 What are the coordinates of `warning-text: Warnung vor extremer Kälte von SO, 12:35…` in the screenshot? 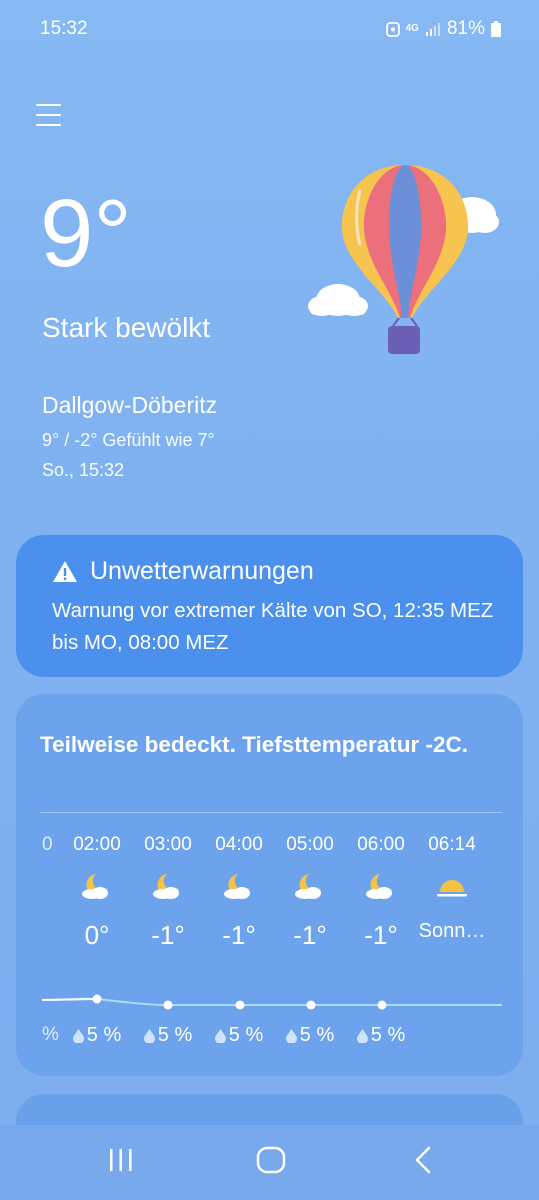 It's located at (273, 626).